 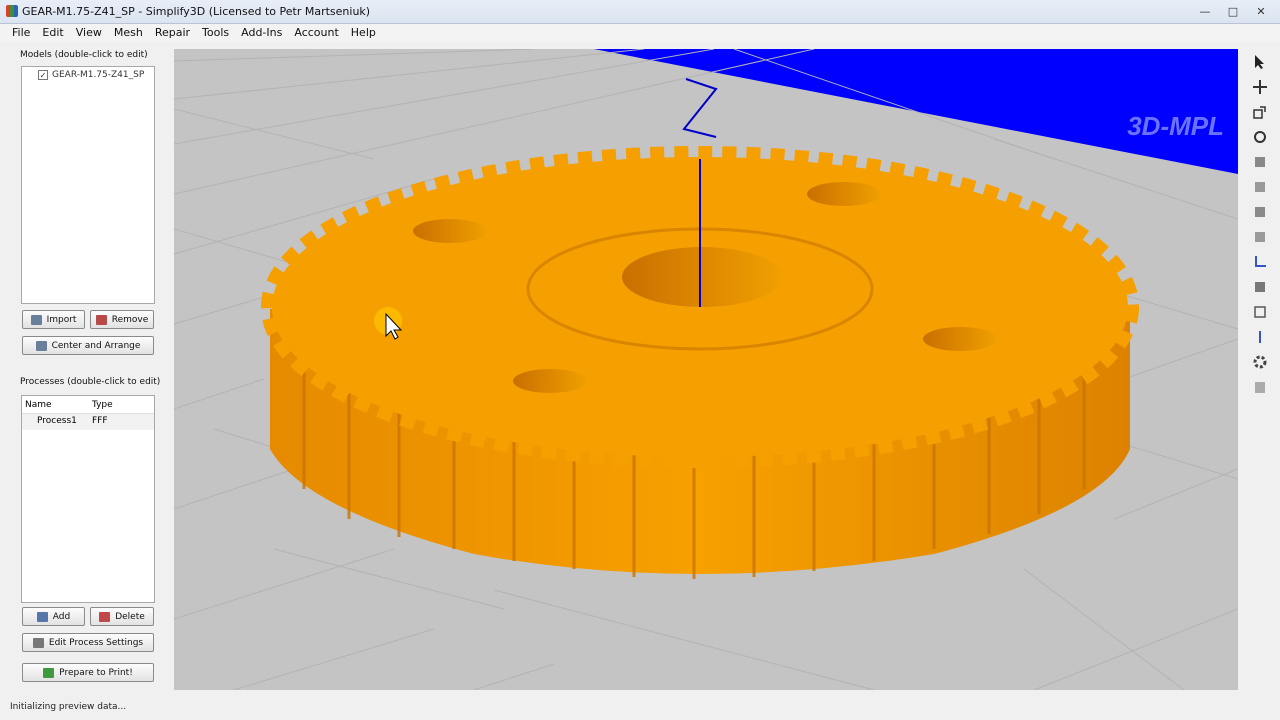 I want to click on add-process-button: Add, so click(x=53, y=616).